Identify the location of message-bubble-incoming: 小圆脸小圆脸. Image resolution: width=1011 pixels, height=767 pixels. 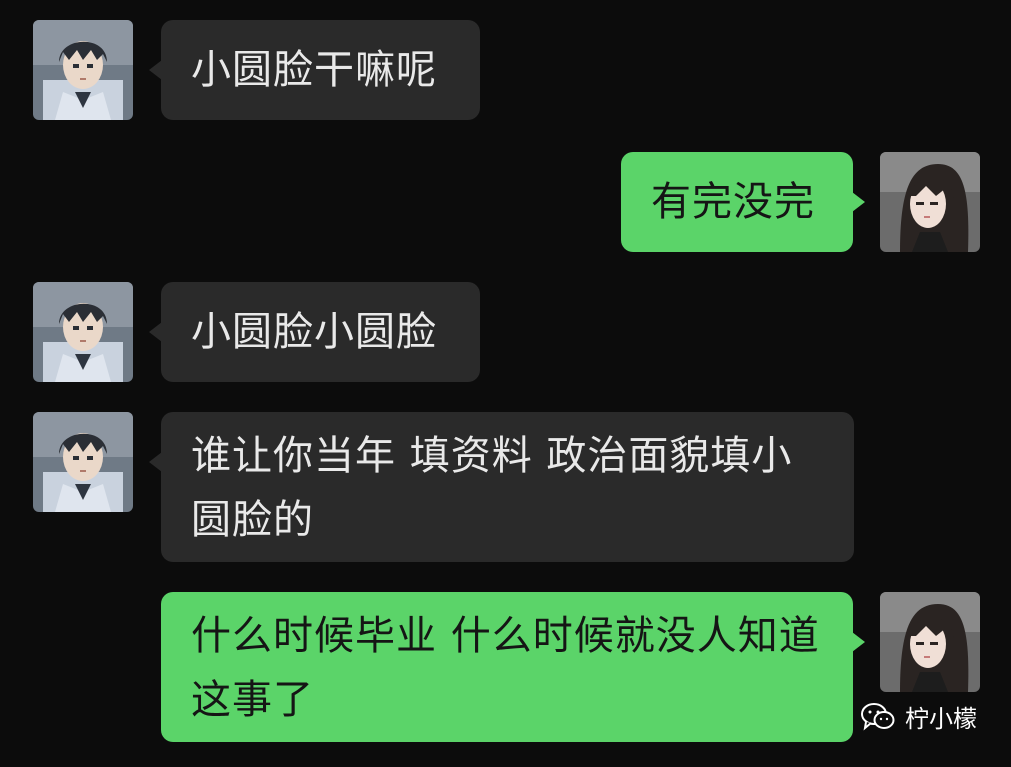
(314, 332).